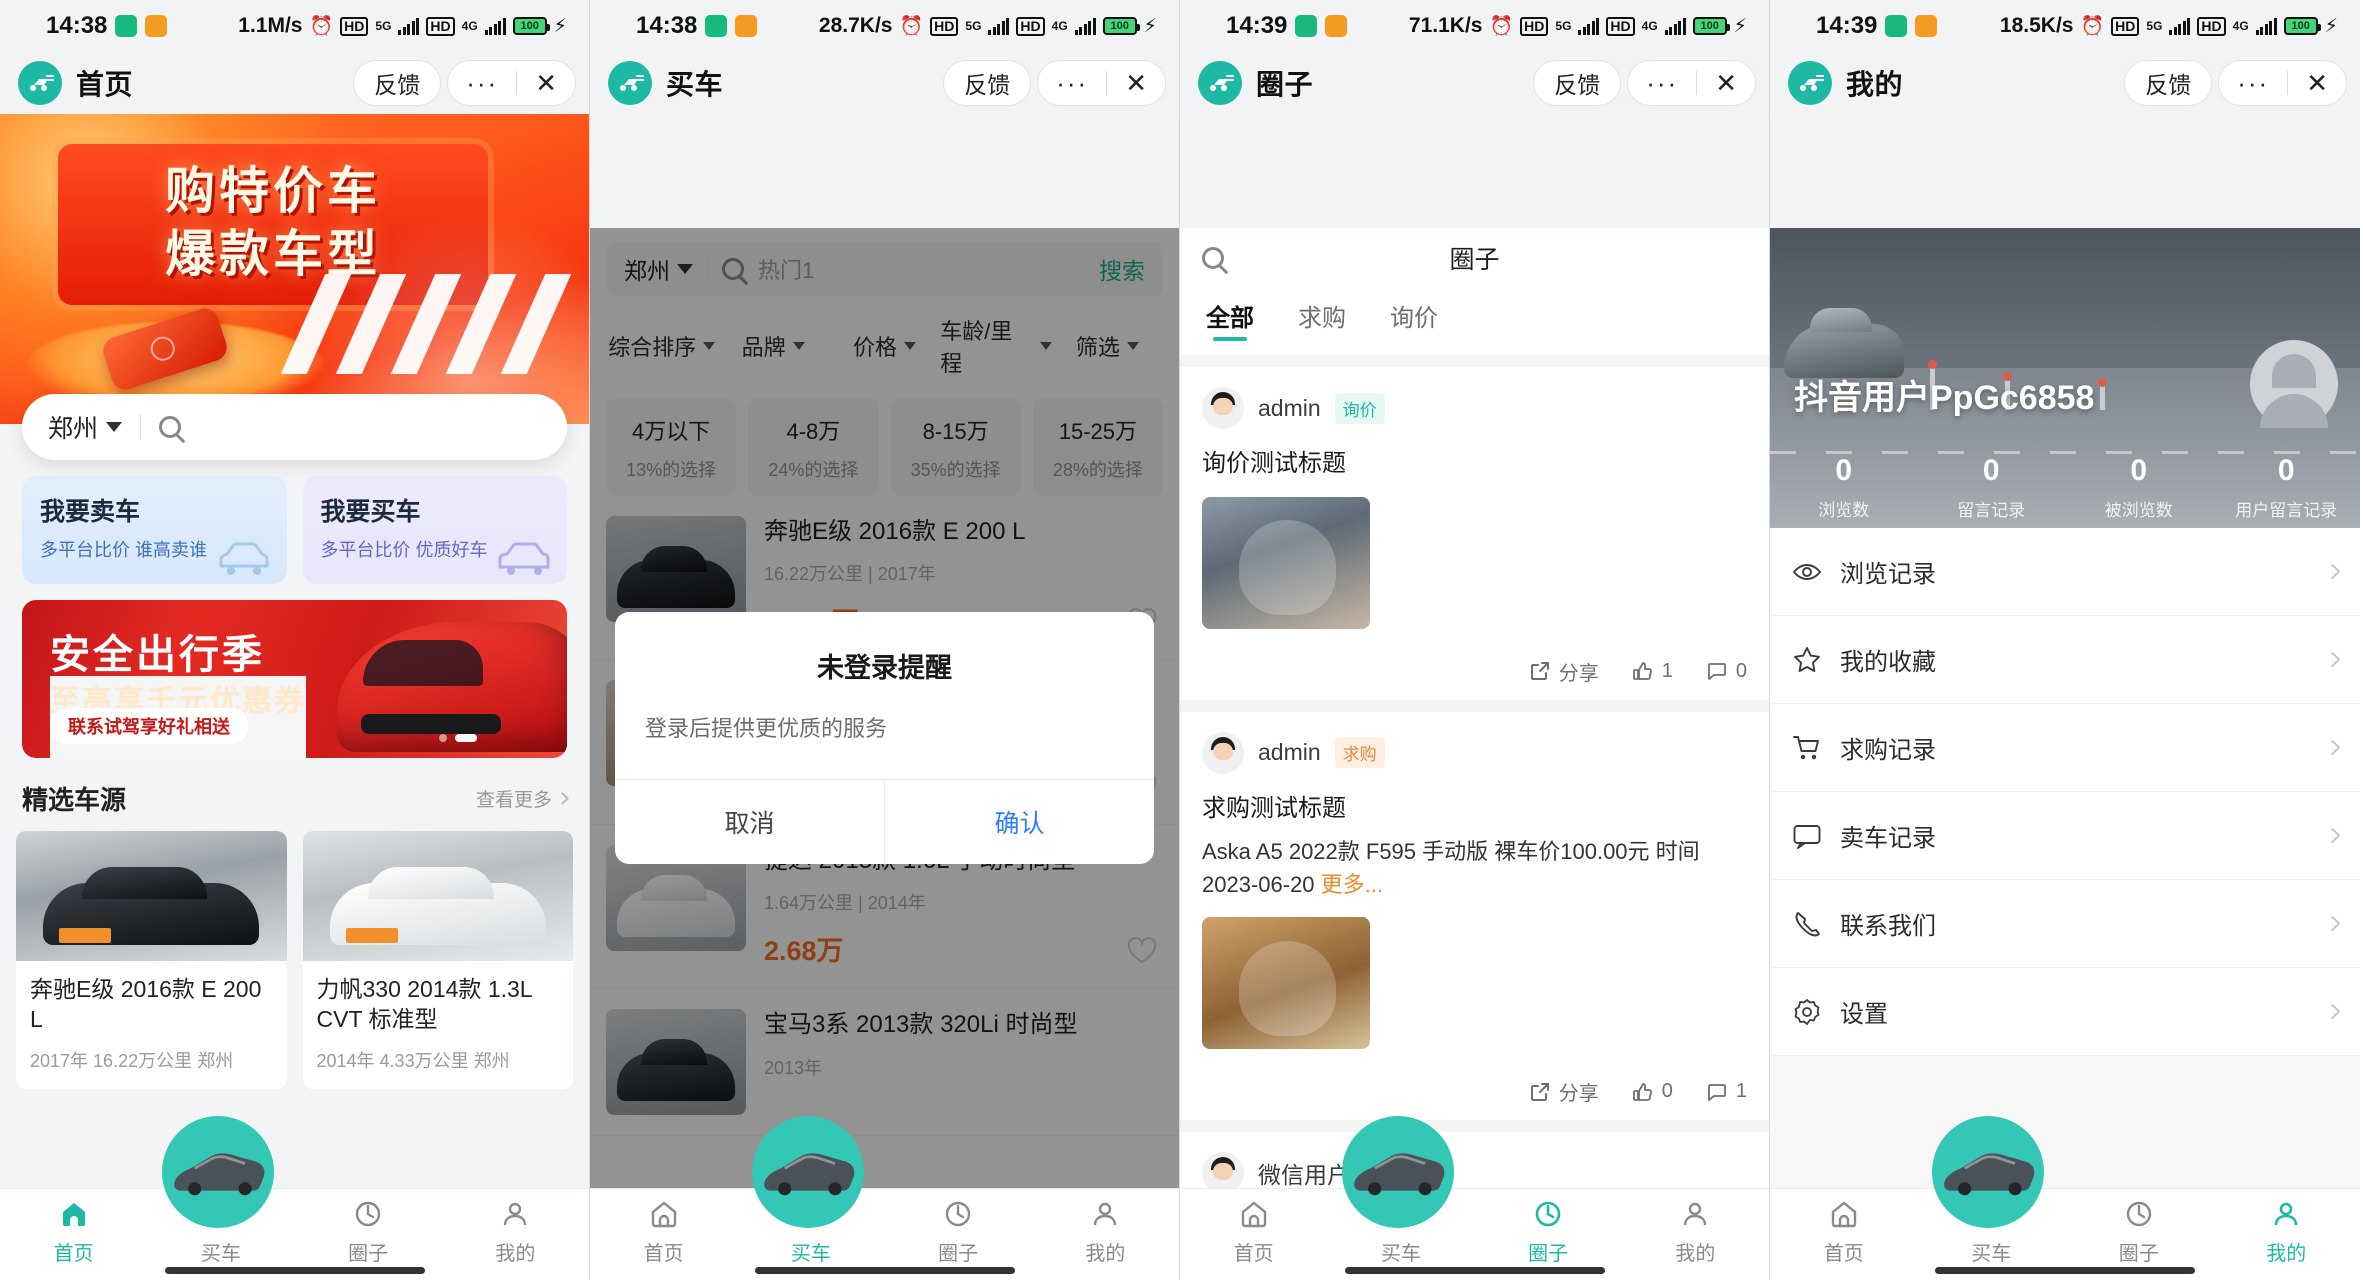  What do you see at coordinates (434, 530) in the screenshot?
I see `buy-car-entry: 我要买车 多平台比价 优质好车` at bounding box center [434, 530].